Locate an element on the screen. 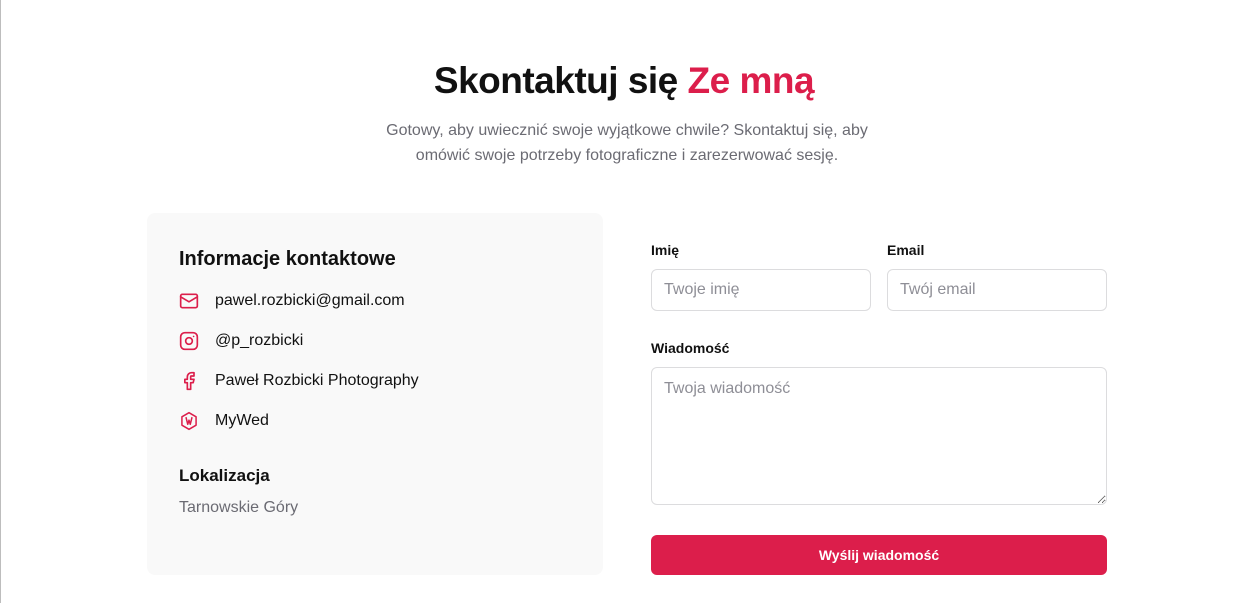 This screenshot has width=1246, height=603. instagram-icon is located at coordinates (189, 341).